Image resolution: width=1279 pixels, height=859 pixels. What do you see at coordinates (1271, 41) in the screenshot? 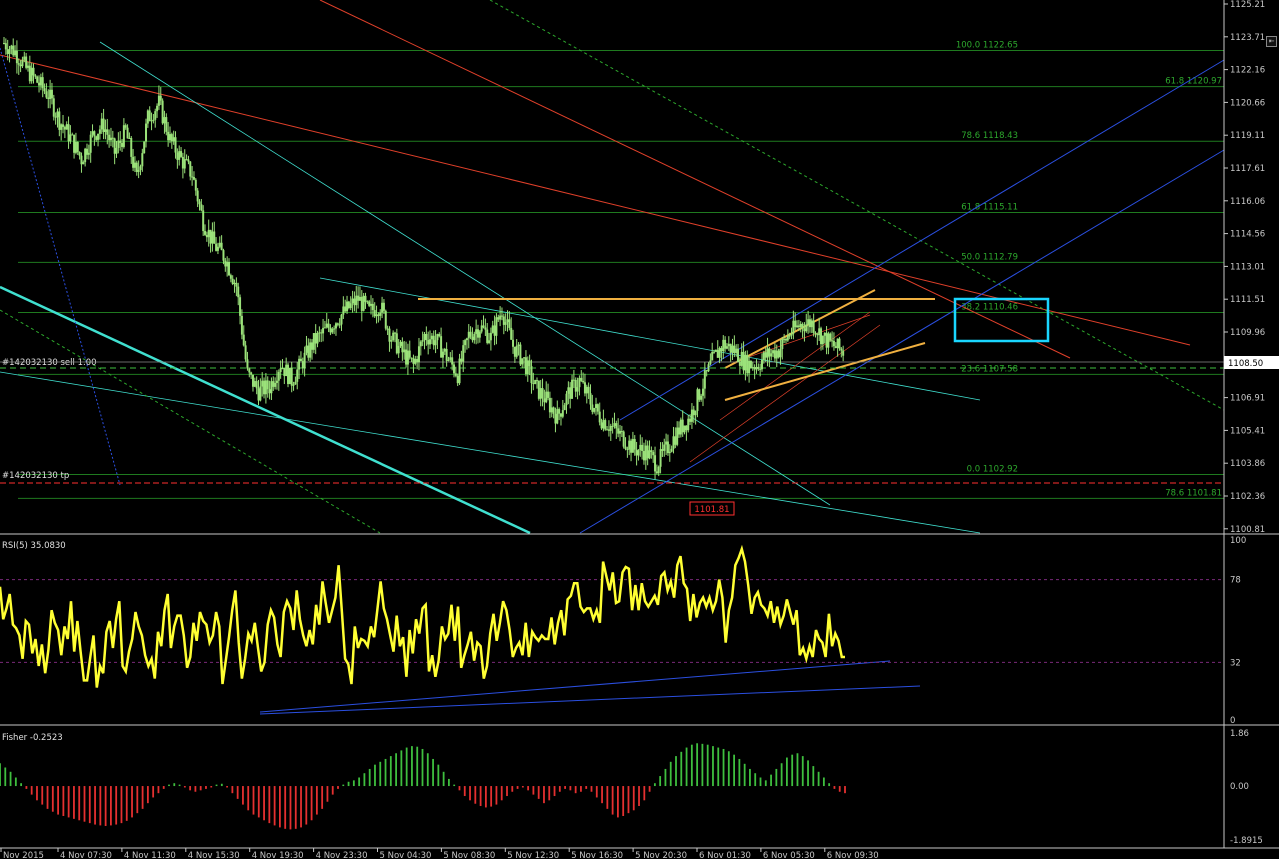
I see `scroll-to-end-icon: ⇤` at bounding box center [1271, 41].